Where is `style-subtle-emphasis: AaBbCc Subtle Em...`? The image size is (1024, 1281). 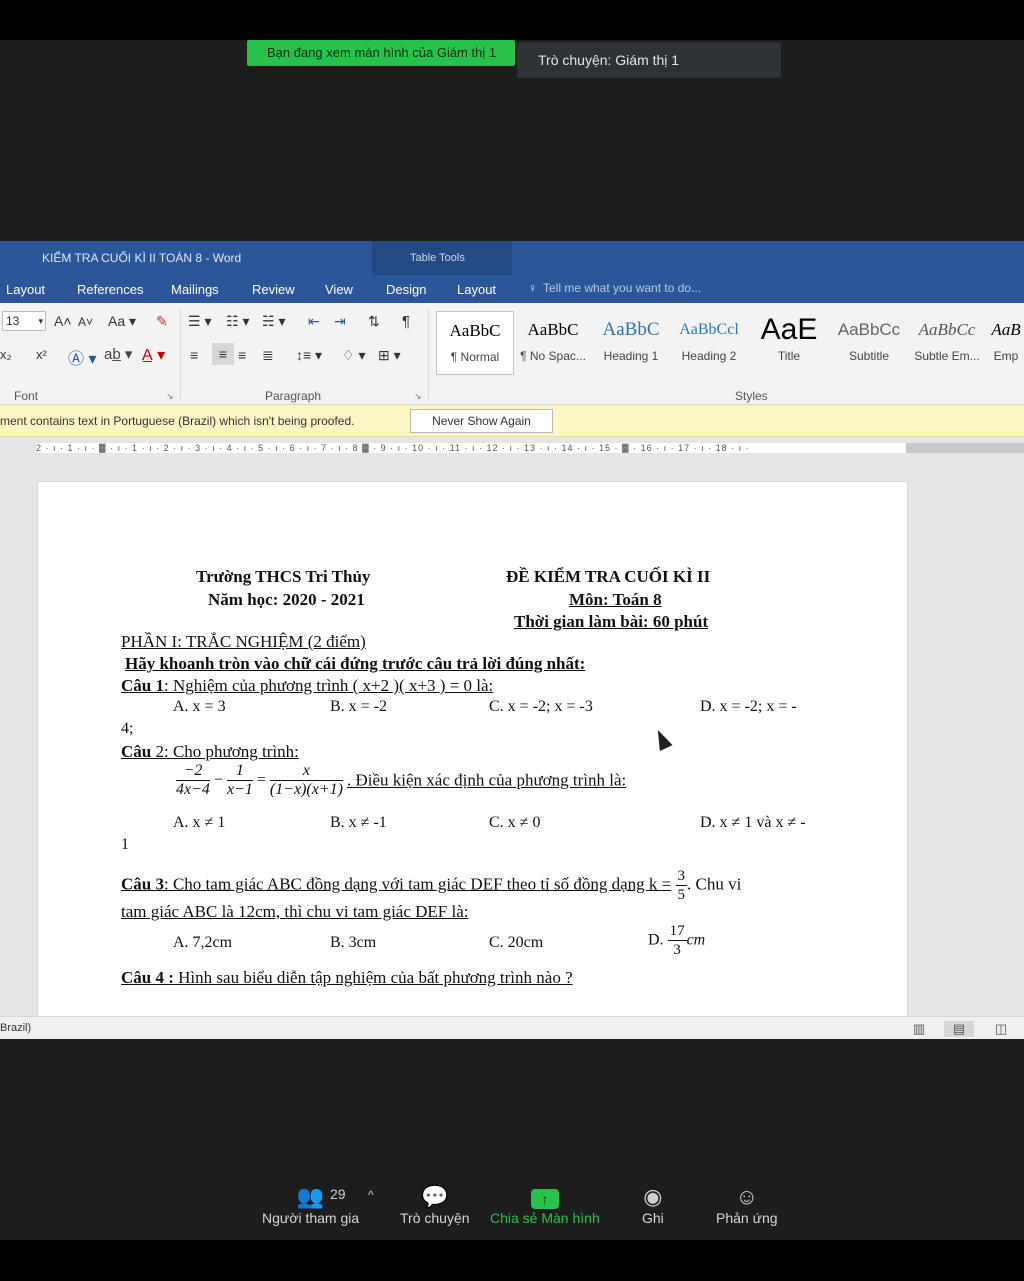
style-subtle-emphasis: AaBbCc Subtle Em... is located at coordinates (947, 343).